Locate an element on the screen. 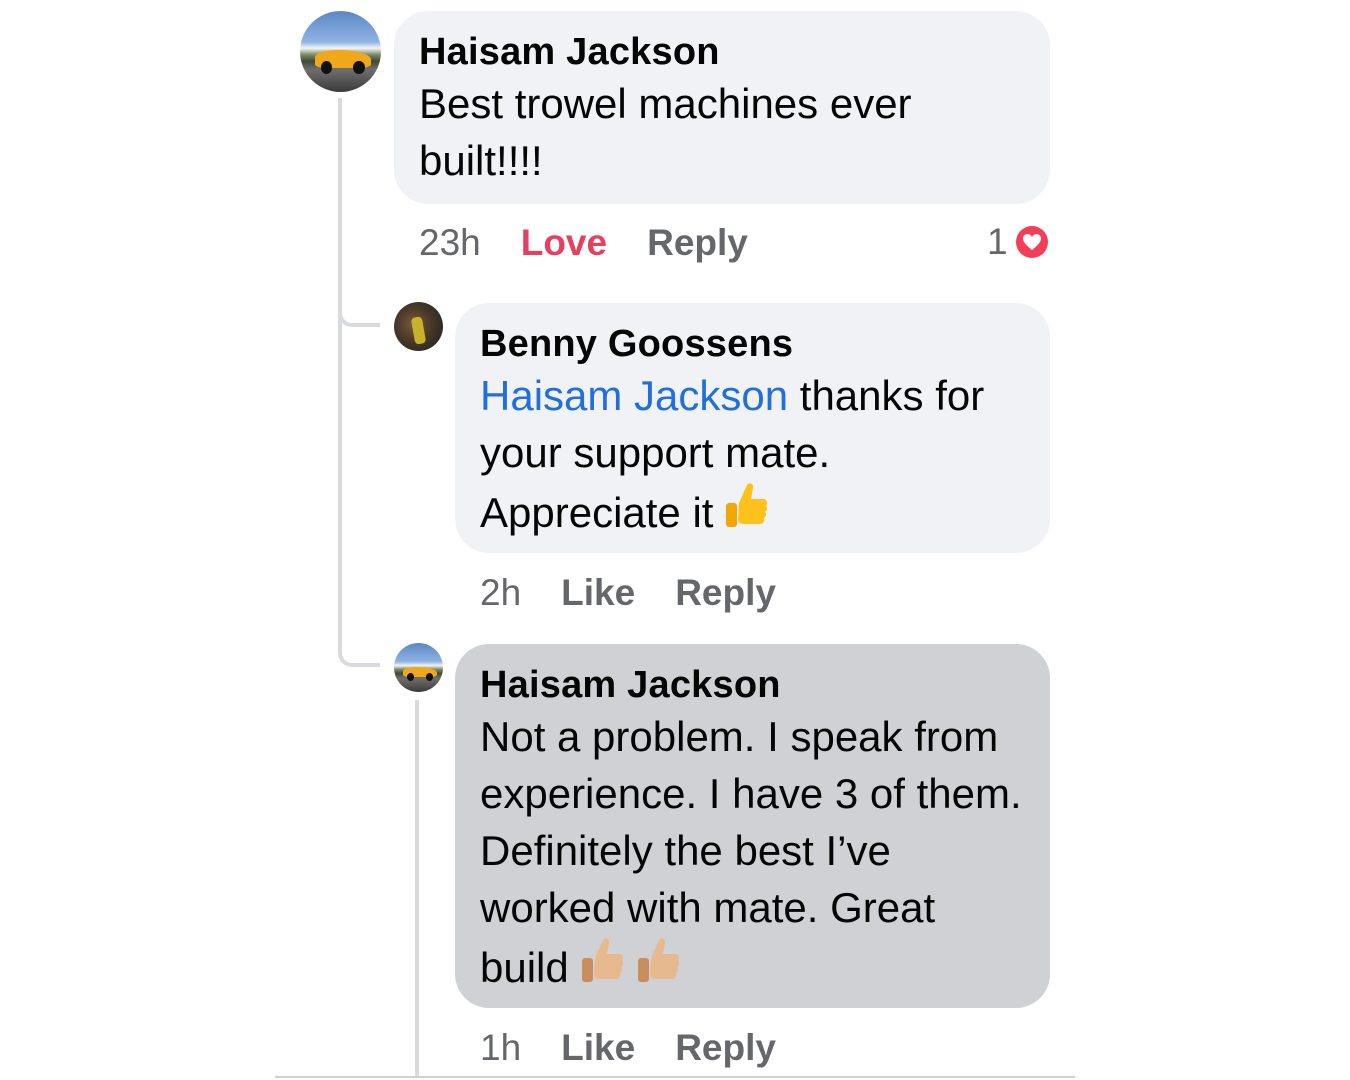  reaction-count: 1 is located at coordinates (997, 241).